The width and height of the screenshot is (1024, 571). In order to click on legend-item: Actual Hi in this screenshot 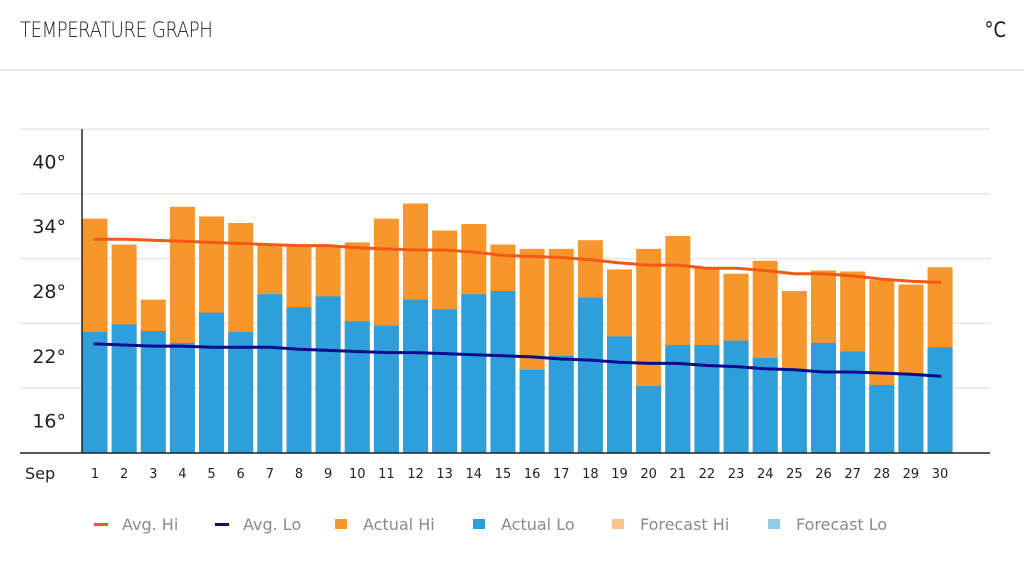, I will do `click(385, 524)`.